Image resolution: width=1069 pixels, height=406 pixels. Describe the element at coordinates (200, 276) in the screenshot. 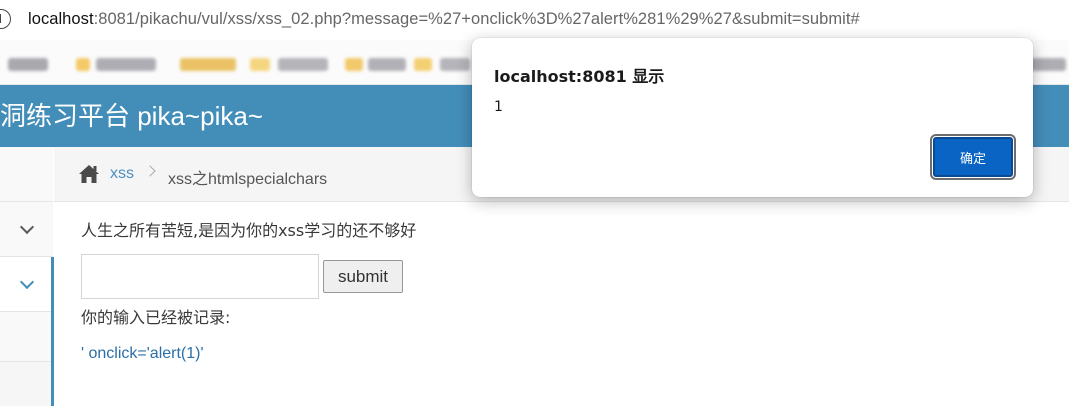

I see `message-input` at that location.